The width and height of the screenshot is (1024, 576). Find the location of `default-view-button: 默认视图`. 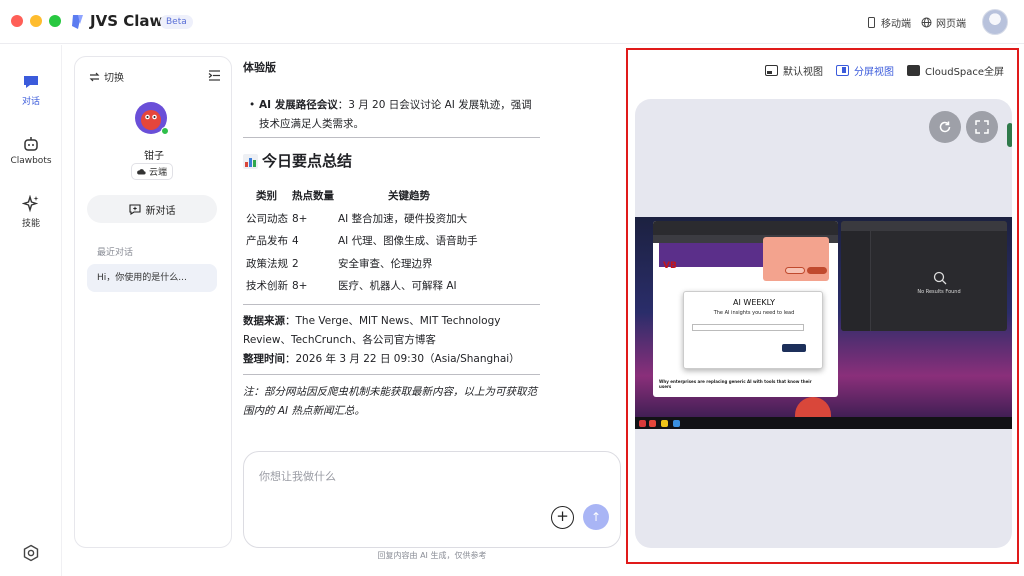

default-view-button: 默认视图 is located at coordinates (794, 70).